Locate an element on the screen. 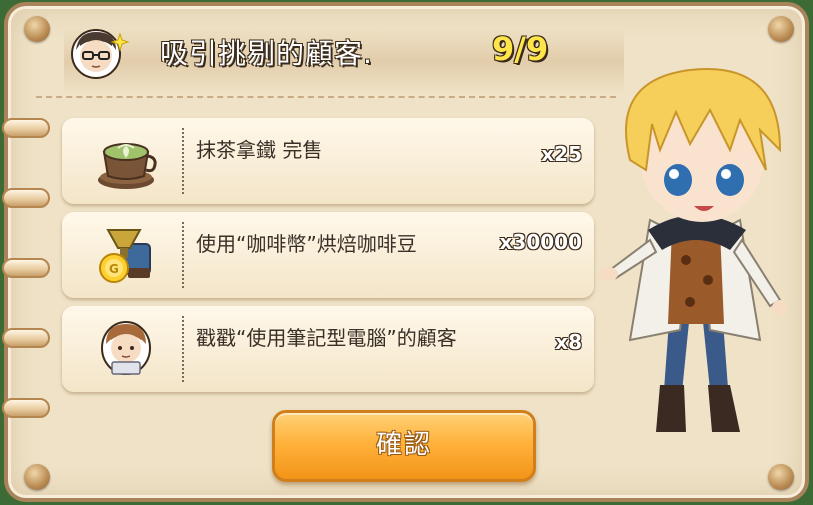 Image resolution: width=813 pixels, height=505 pixels. divider is located at coordinates (326, 97).